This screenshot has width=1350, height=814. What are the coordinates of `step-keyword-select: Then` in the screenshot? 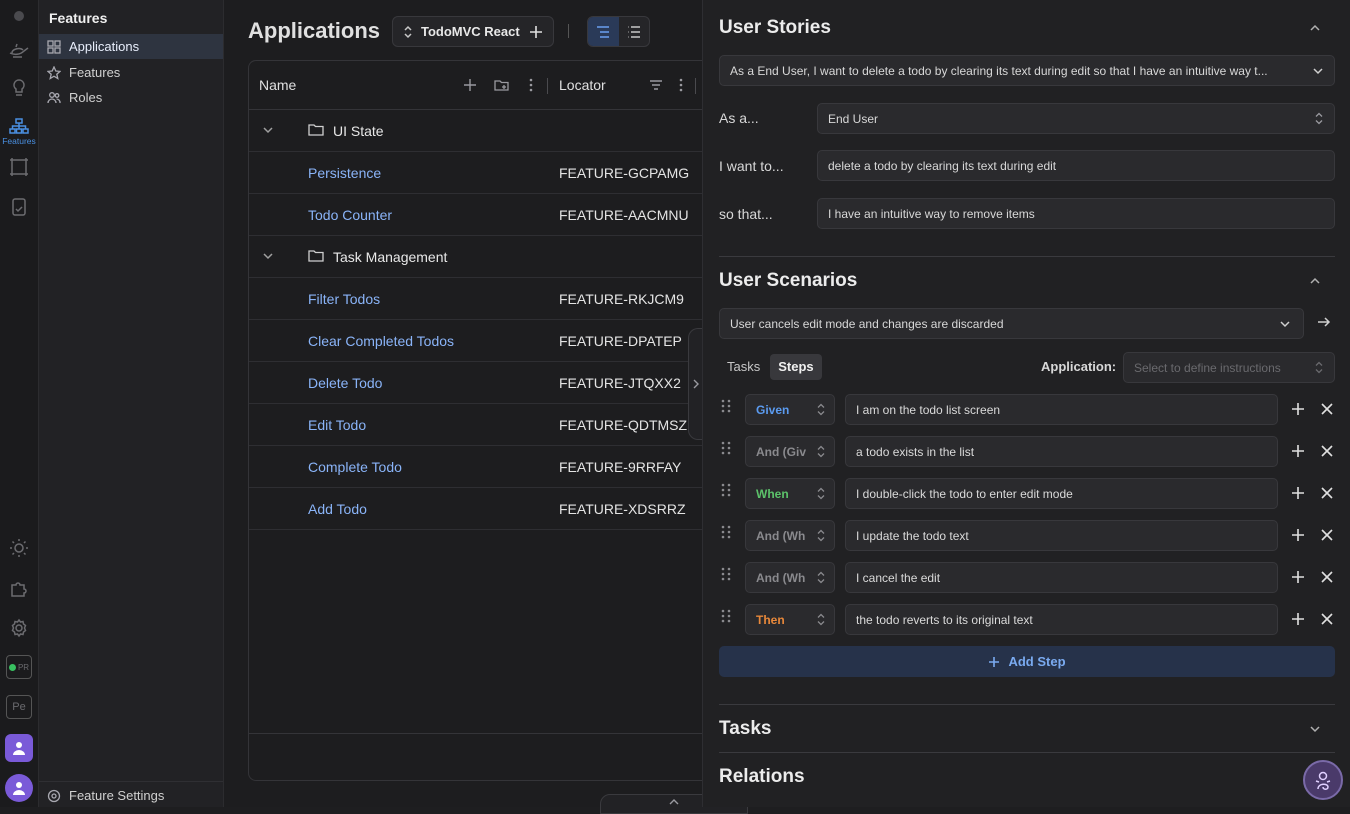 It's located at (790, 619).